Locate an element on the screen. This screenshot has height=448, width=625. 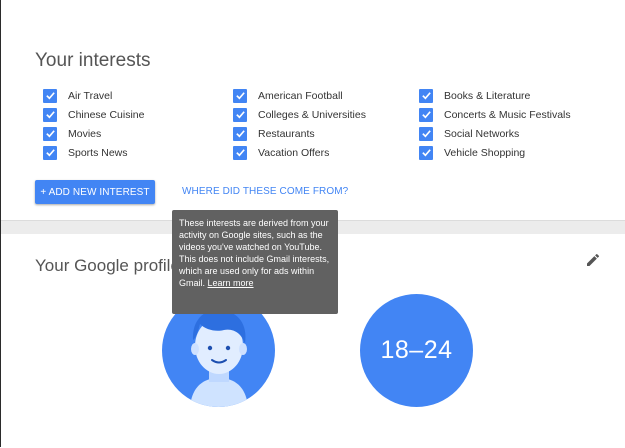
interest-item: American Football is located at coordinates (299, 95).